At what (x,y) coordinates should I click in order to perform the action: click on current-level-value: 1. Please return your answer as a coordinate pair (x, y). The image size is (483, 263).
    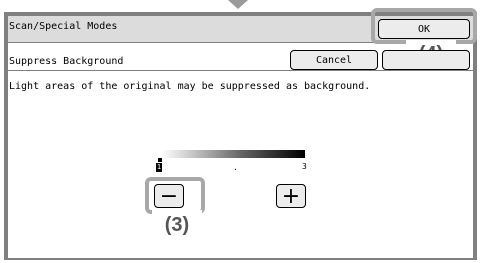
    Looking at the image, I should click on (159, 167).